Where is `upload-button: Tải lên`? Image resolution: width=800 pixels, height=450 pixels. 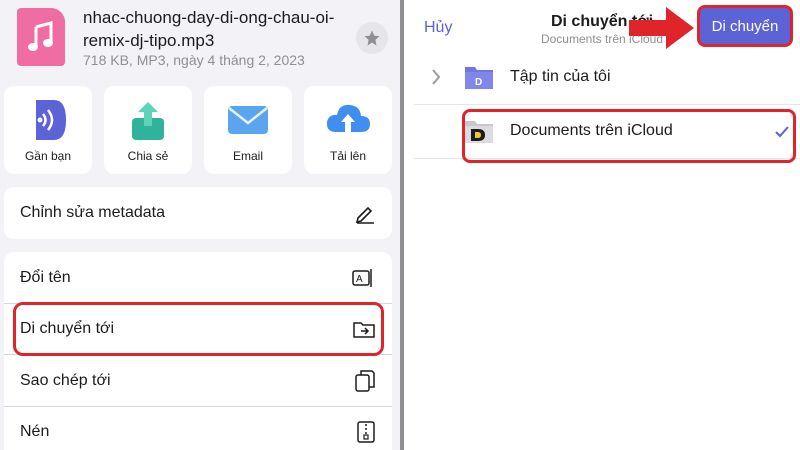 upload-button: Tải lên is located at coordinates (348, 130).